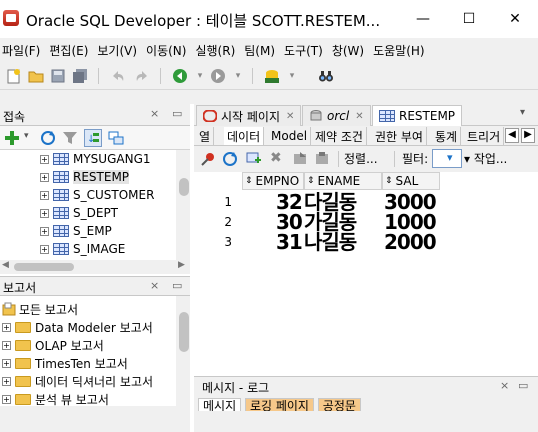  What do you see at coordinates (322, 159) in the screenshot?
I see `rollback-icon` at bounding box center [322, 159].